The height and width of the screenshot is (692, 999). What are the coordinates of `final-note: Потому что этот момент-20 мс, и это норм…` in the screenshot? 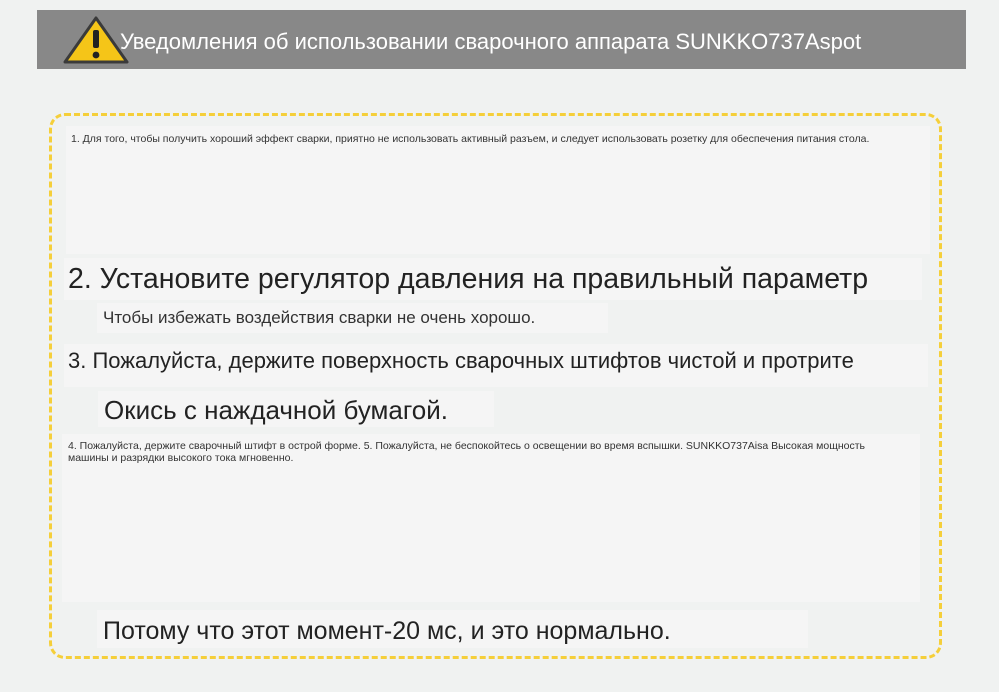 It's located at (387, 631).